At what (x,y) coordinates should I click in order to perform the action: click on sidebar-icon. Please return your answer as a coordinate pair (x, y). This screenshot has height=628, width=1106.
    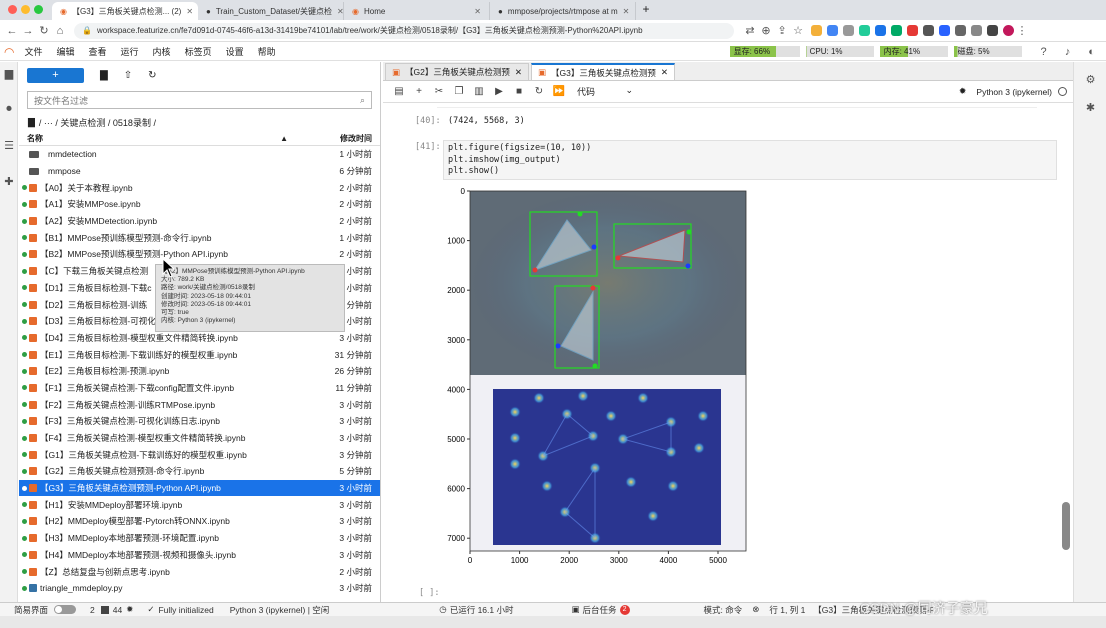
    Looking at the image, I should click on (992, 30).